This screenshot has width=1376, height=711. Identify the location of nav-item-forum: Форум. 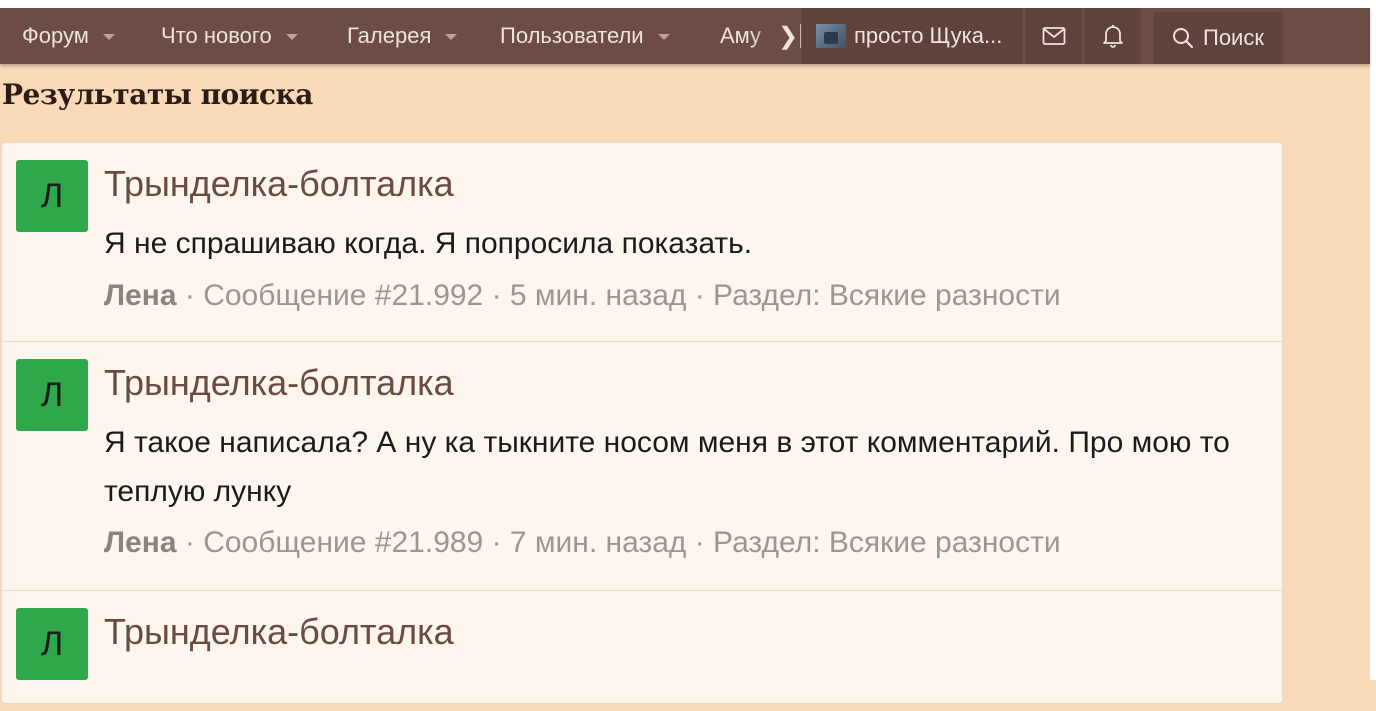
(68, 36).